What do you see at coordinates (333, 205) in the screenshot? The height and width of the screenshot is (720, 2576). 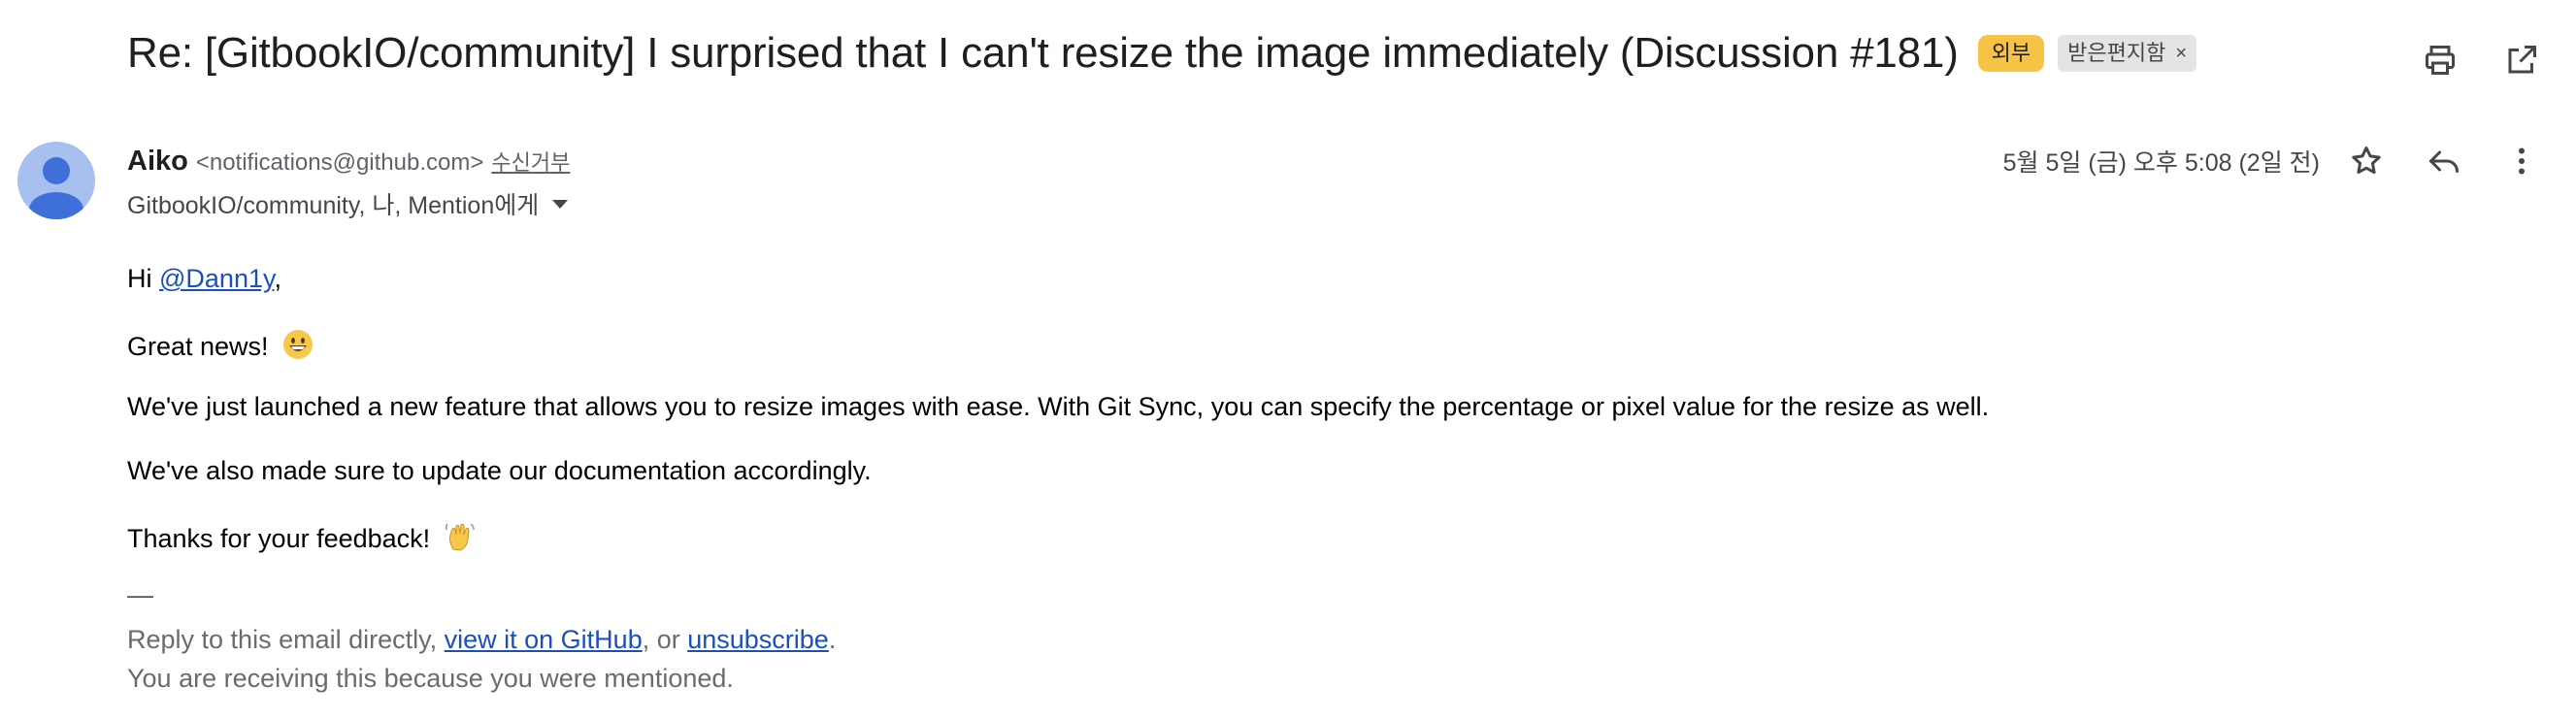 I see `recipients-list: GitbookIO/community, 나, Mention에게` at bounding box center [333, 205].